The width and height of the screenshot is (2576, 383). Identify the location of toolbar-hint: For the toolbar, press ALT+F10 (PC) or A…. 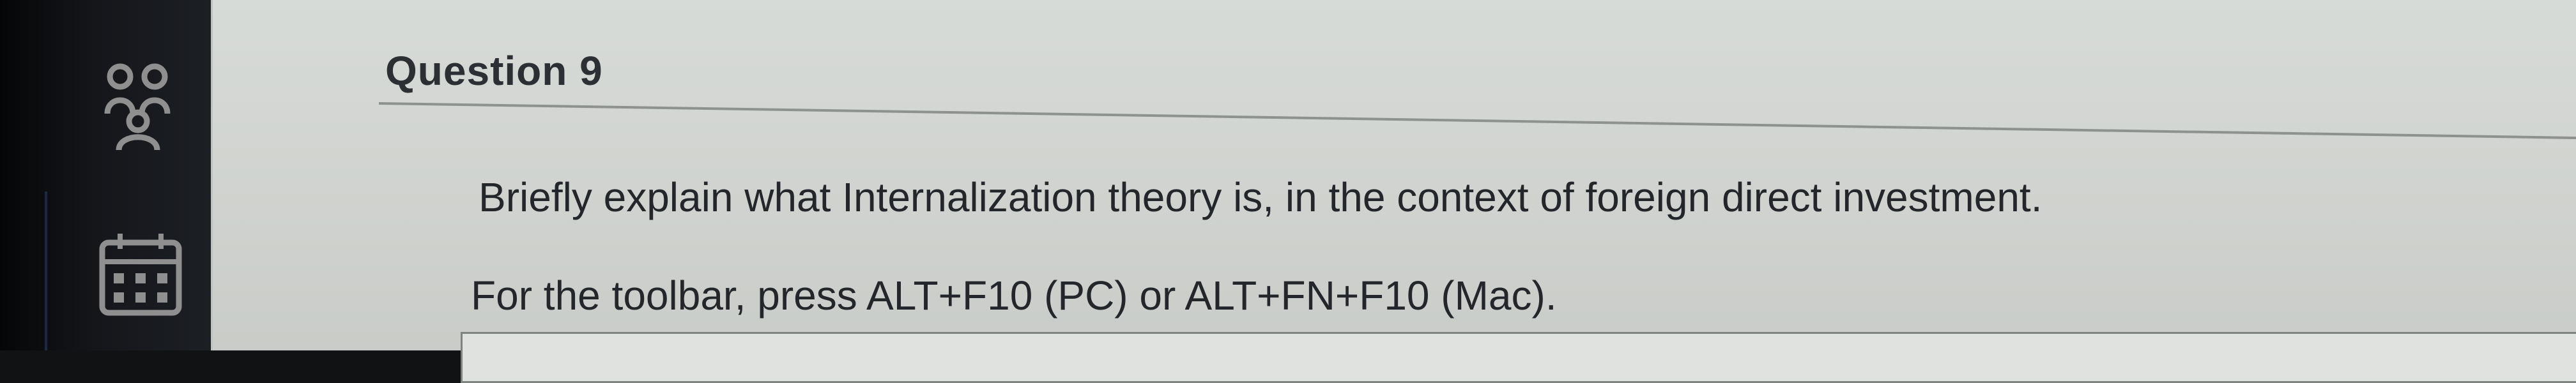
(1014, 296).